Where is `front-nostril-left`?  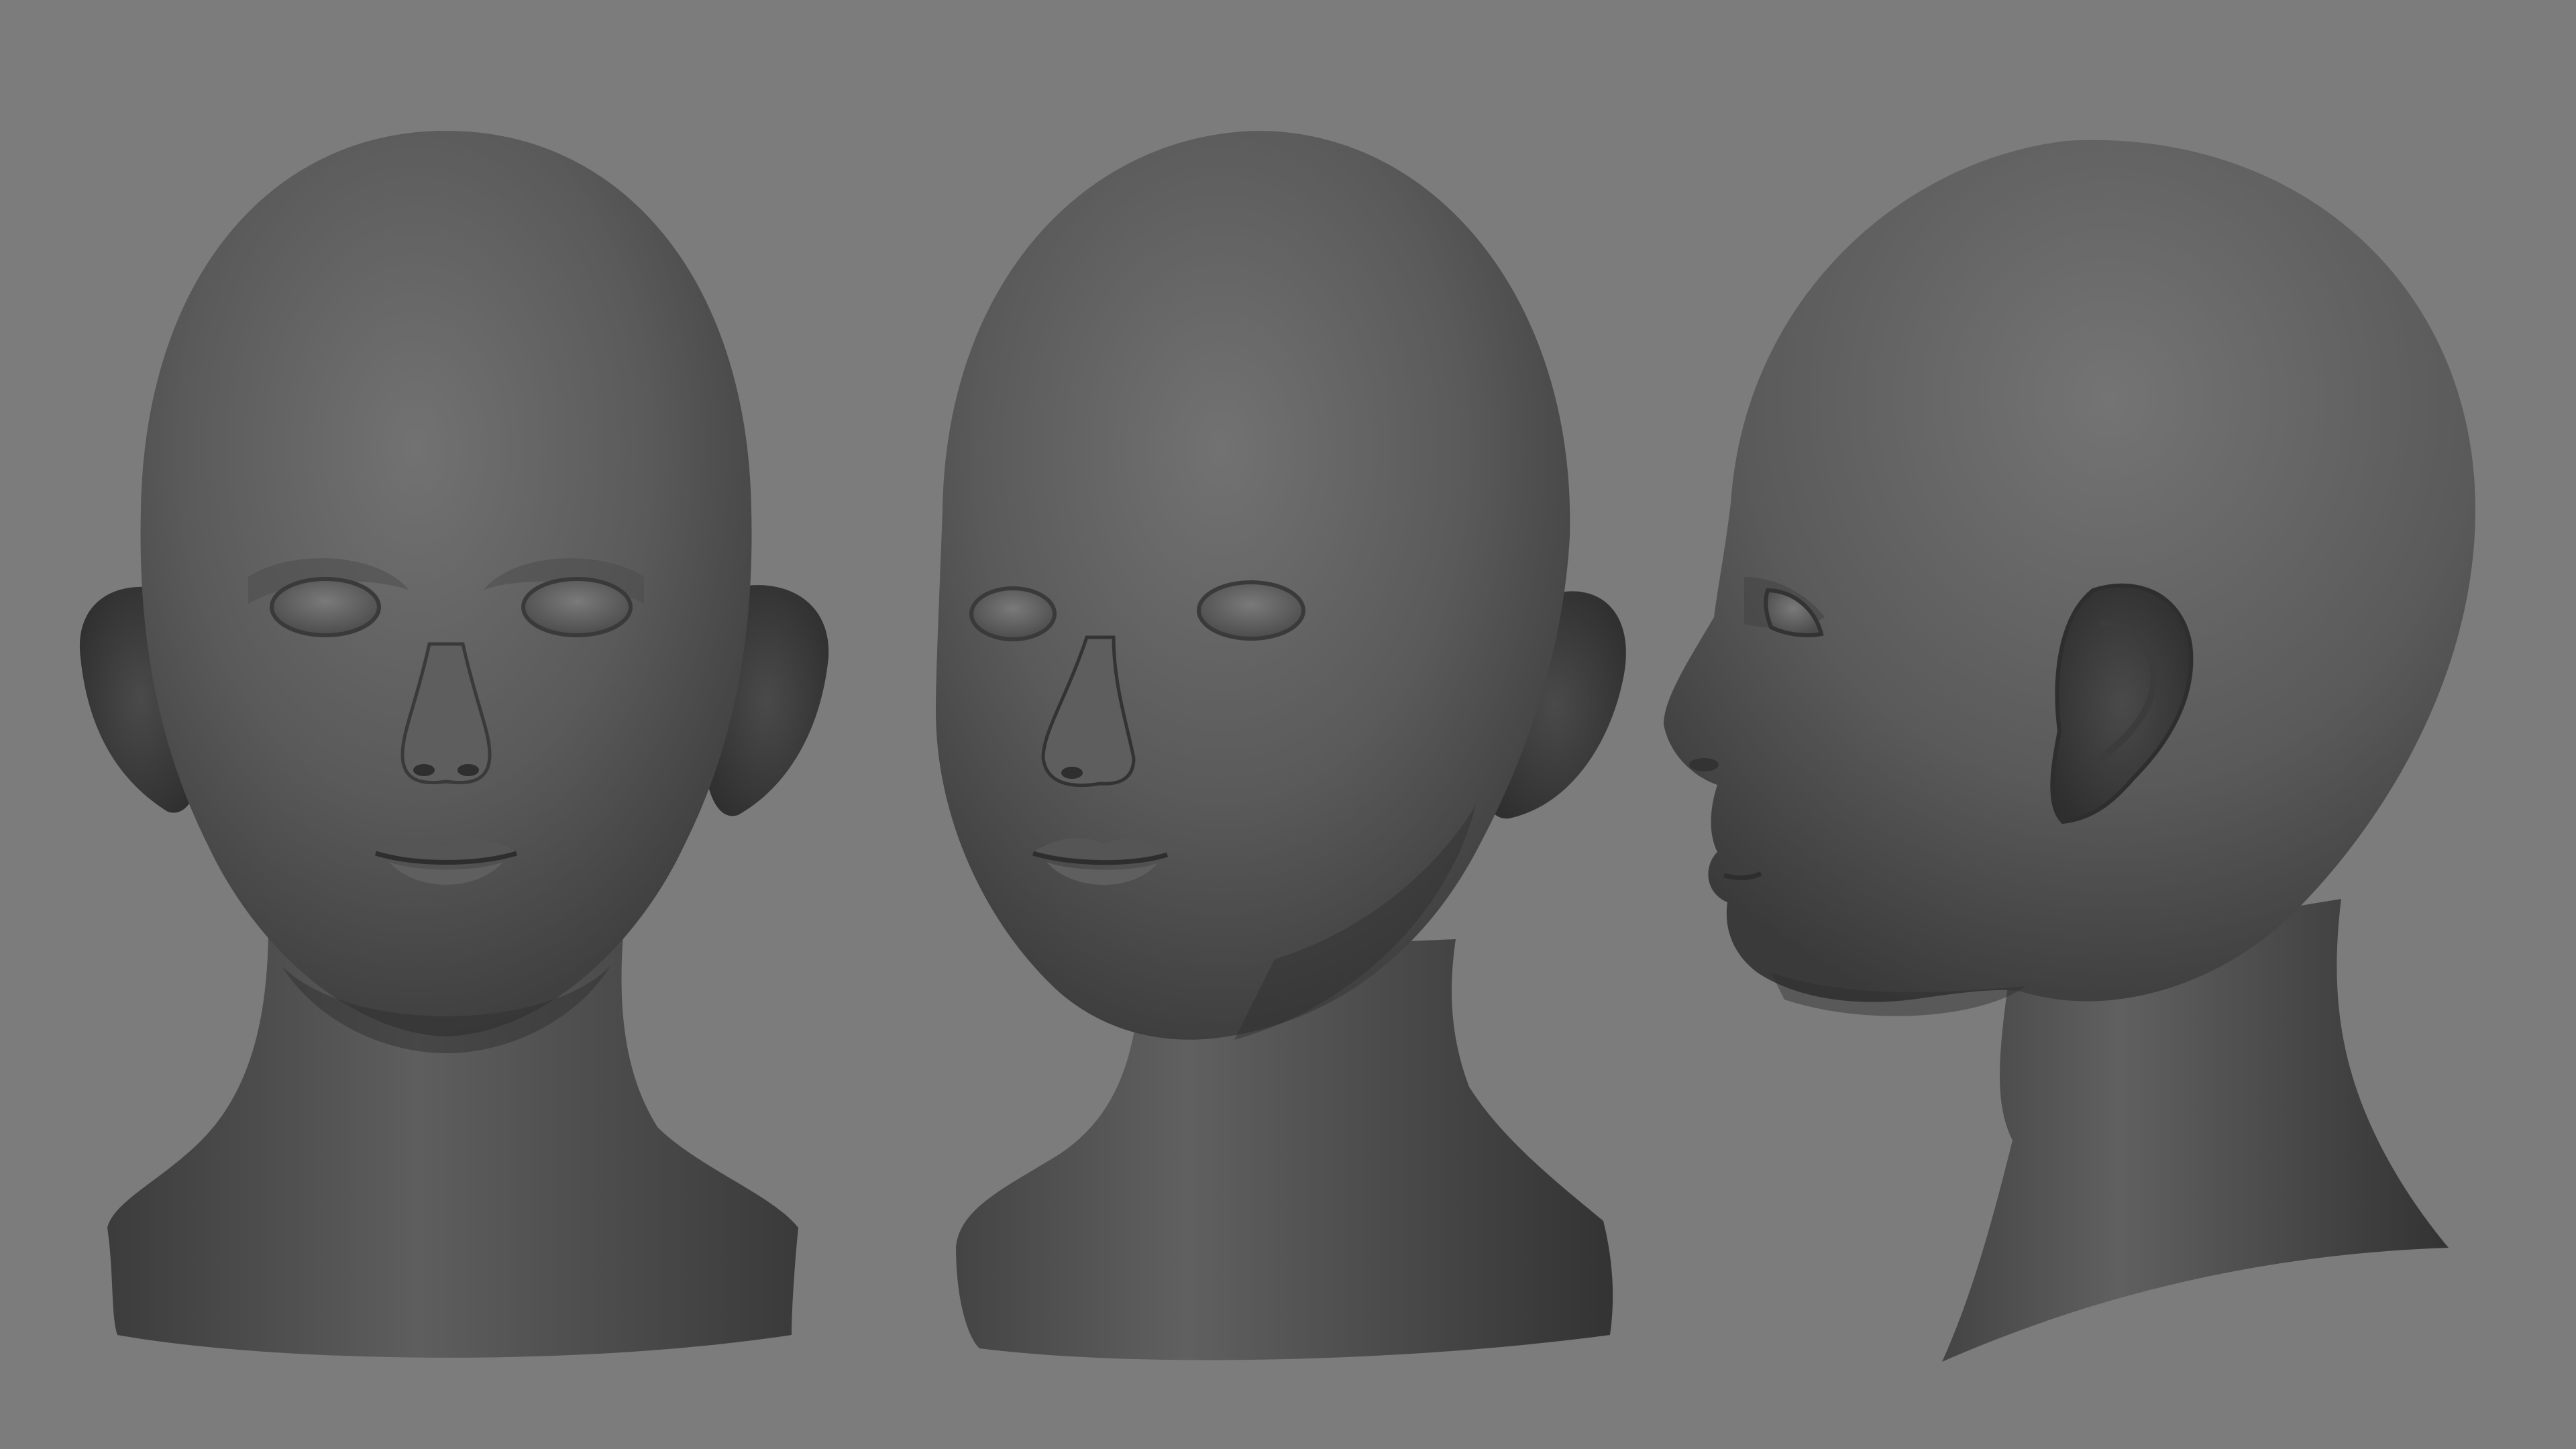 front-nostril-left is located at coordinates (424, 770).